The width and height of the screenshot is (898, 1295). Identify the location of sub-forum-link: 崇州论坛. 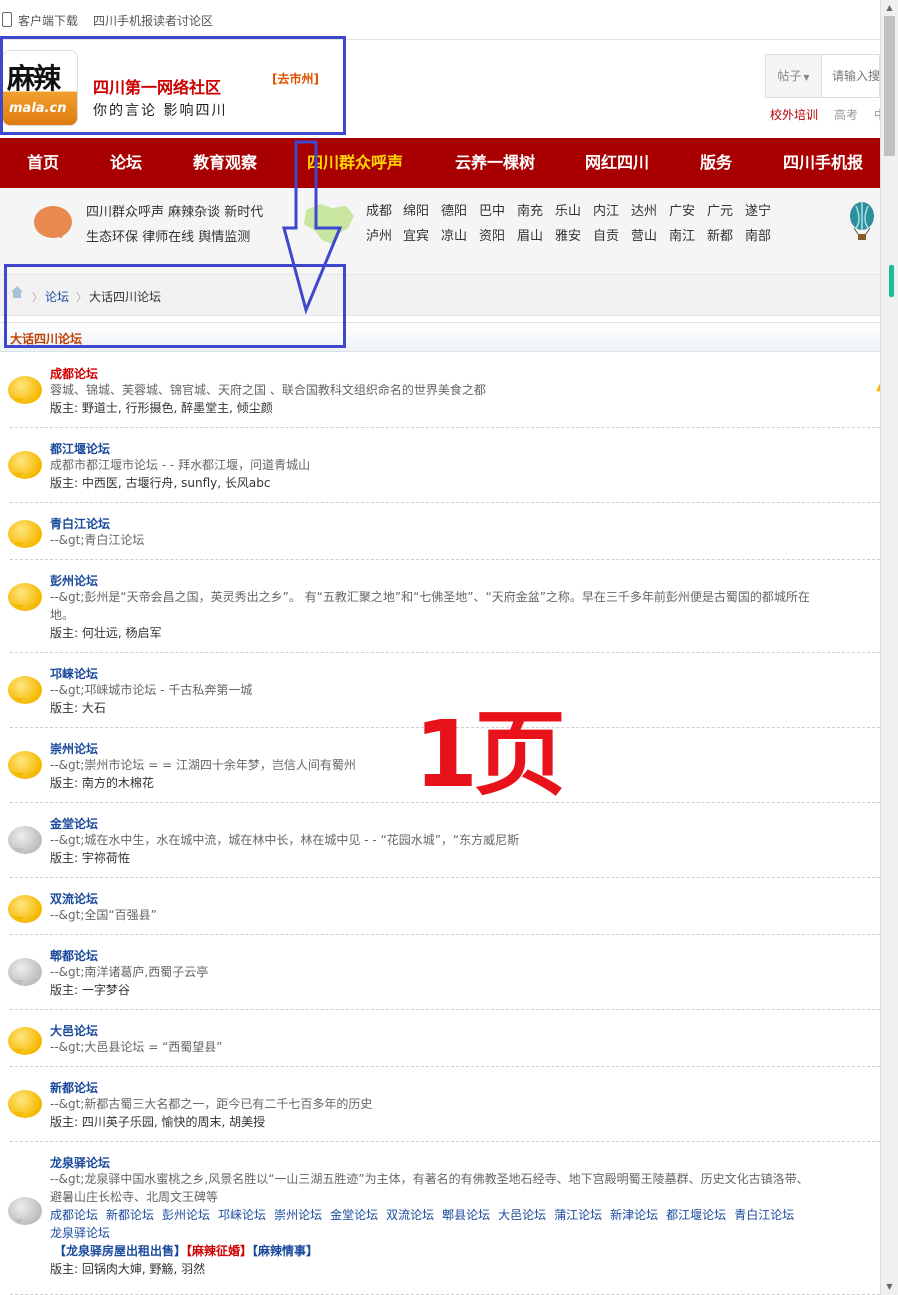
(298, 1215).